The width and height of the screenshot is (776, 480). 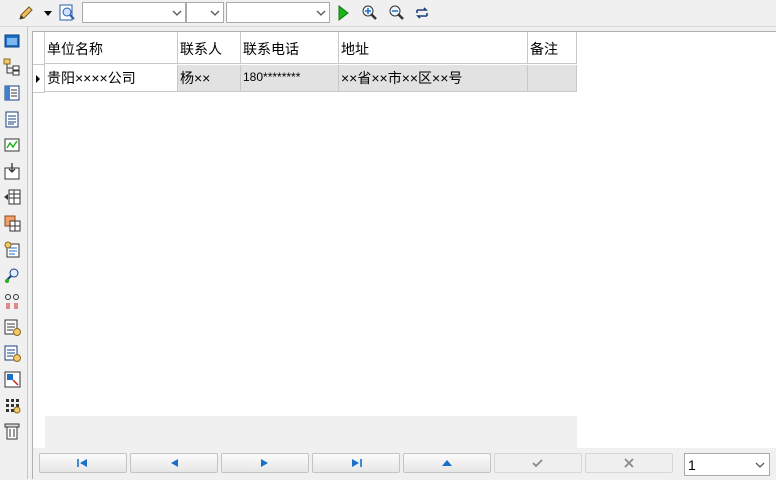 What do you see at coordinates (111, 48) in the screenshot?
I see `column-header-unit-name: 单位名称` at bounding box center [111, 48].